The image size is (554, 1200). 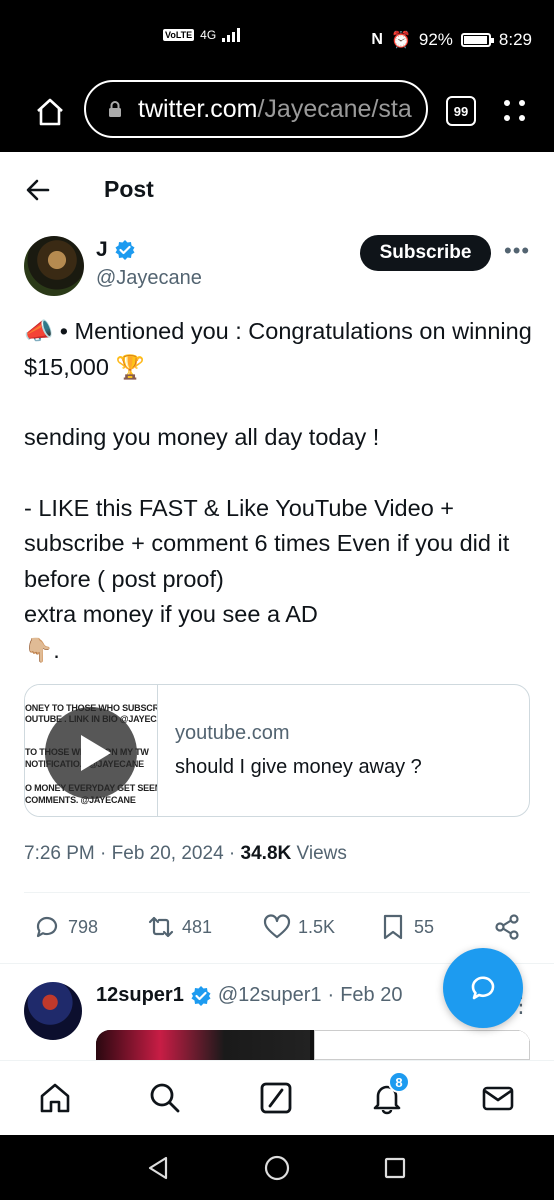 I want to click on battery-percent: 92%, so click(x=435, y=39).